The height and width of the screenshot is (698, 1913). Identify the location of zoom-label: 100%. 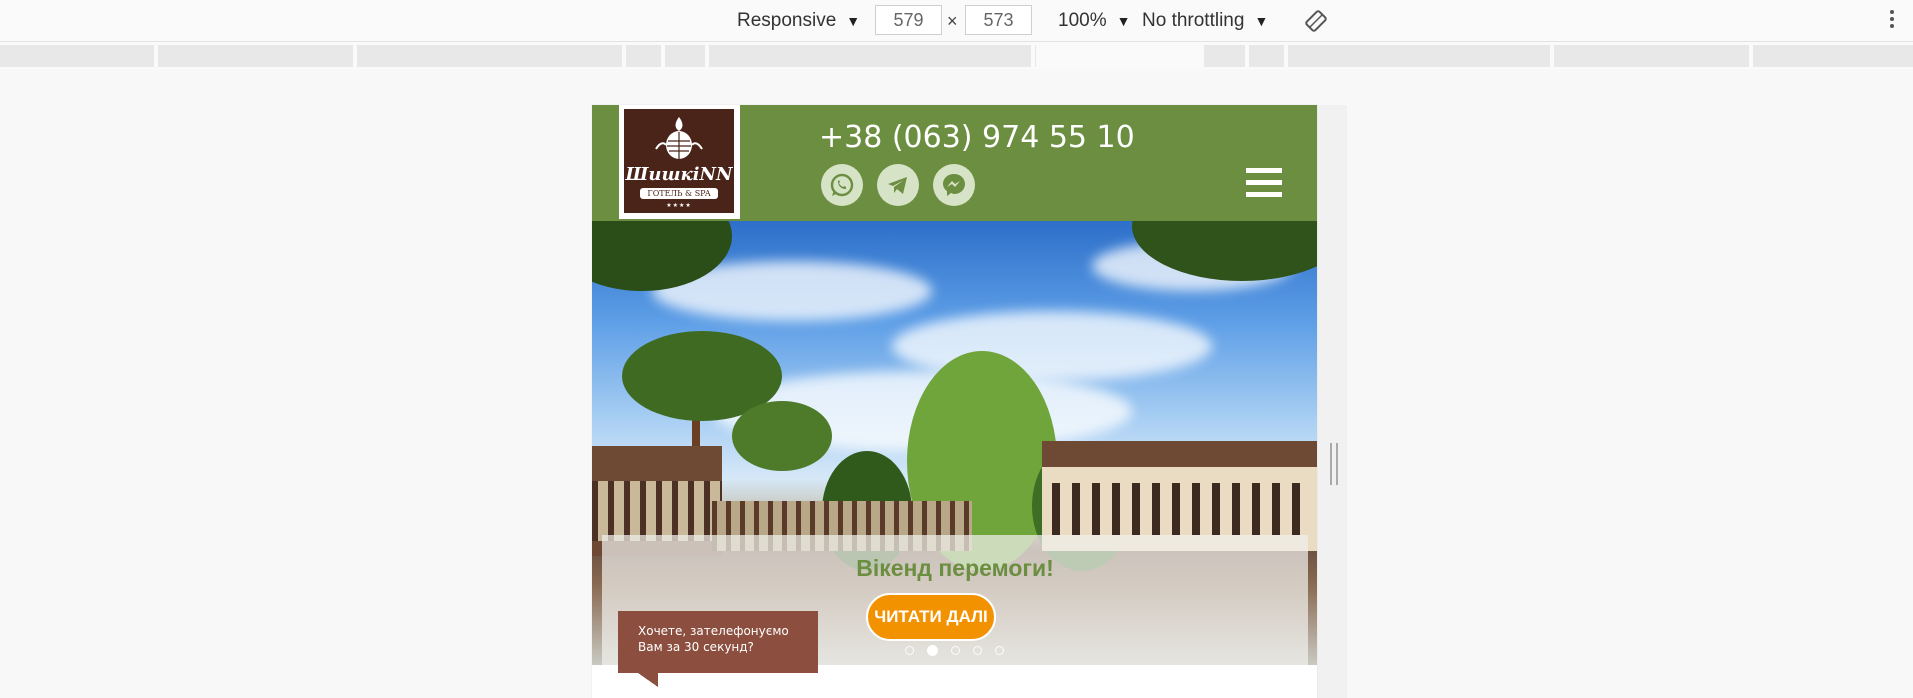
(1082, 20).